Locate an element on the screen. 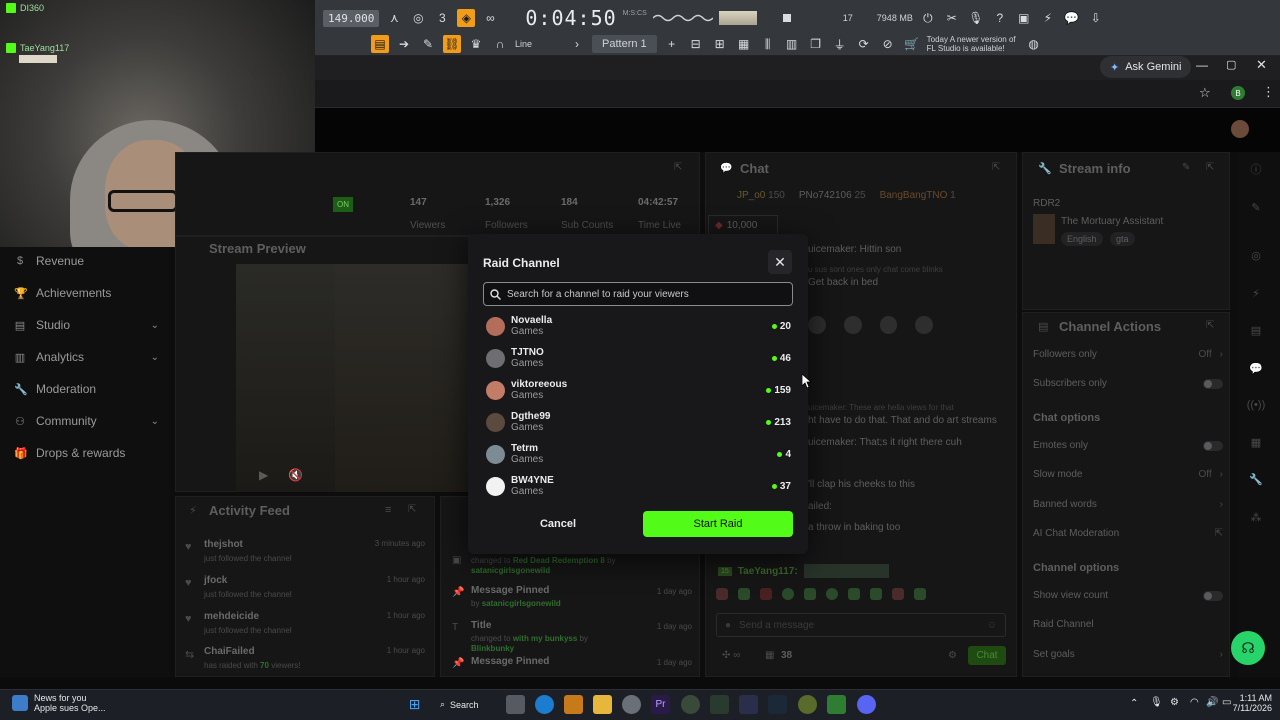  record-icon: ⊘ is located at coordinates (888, 44).